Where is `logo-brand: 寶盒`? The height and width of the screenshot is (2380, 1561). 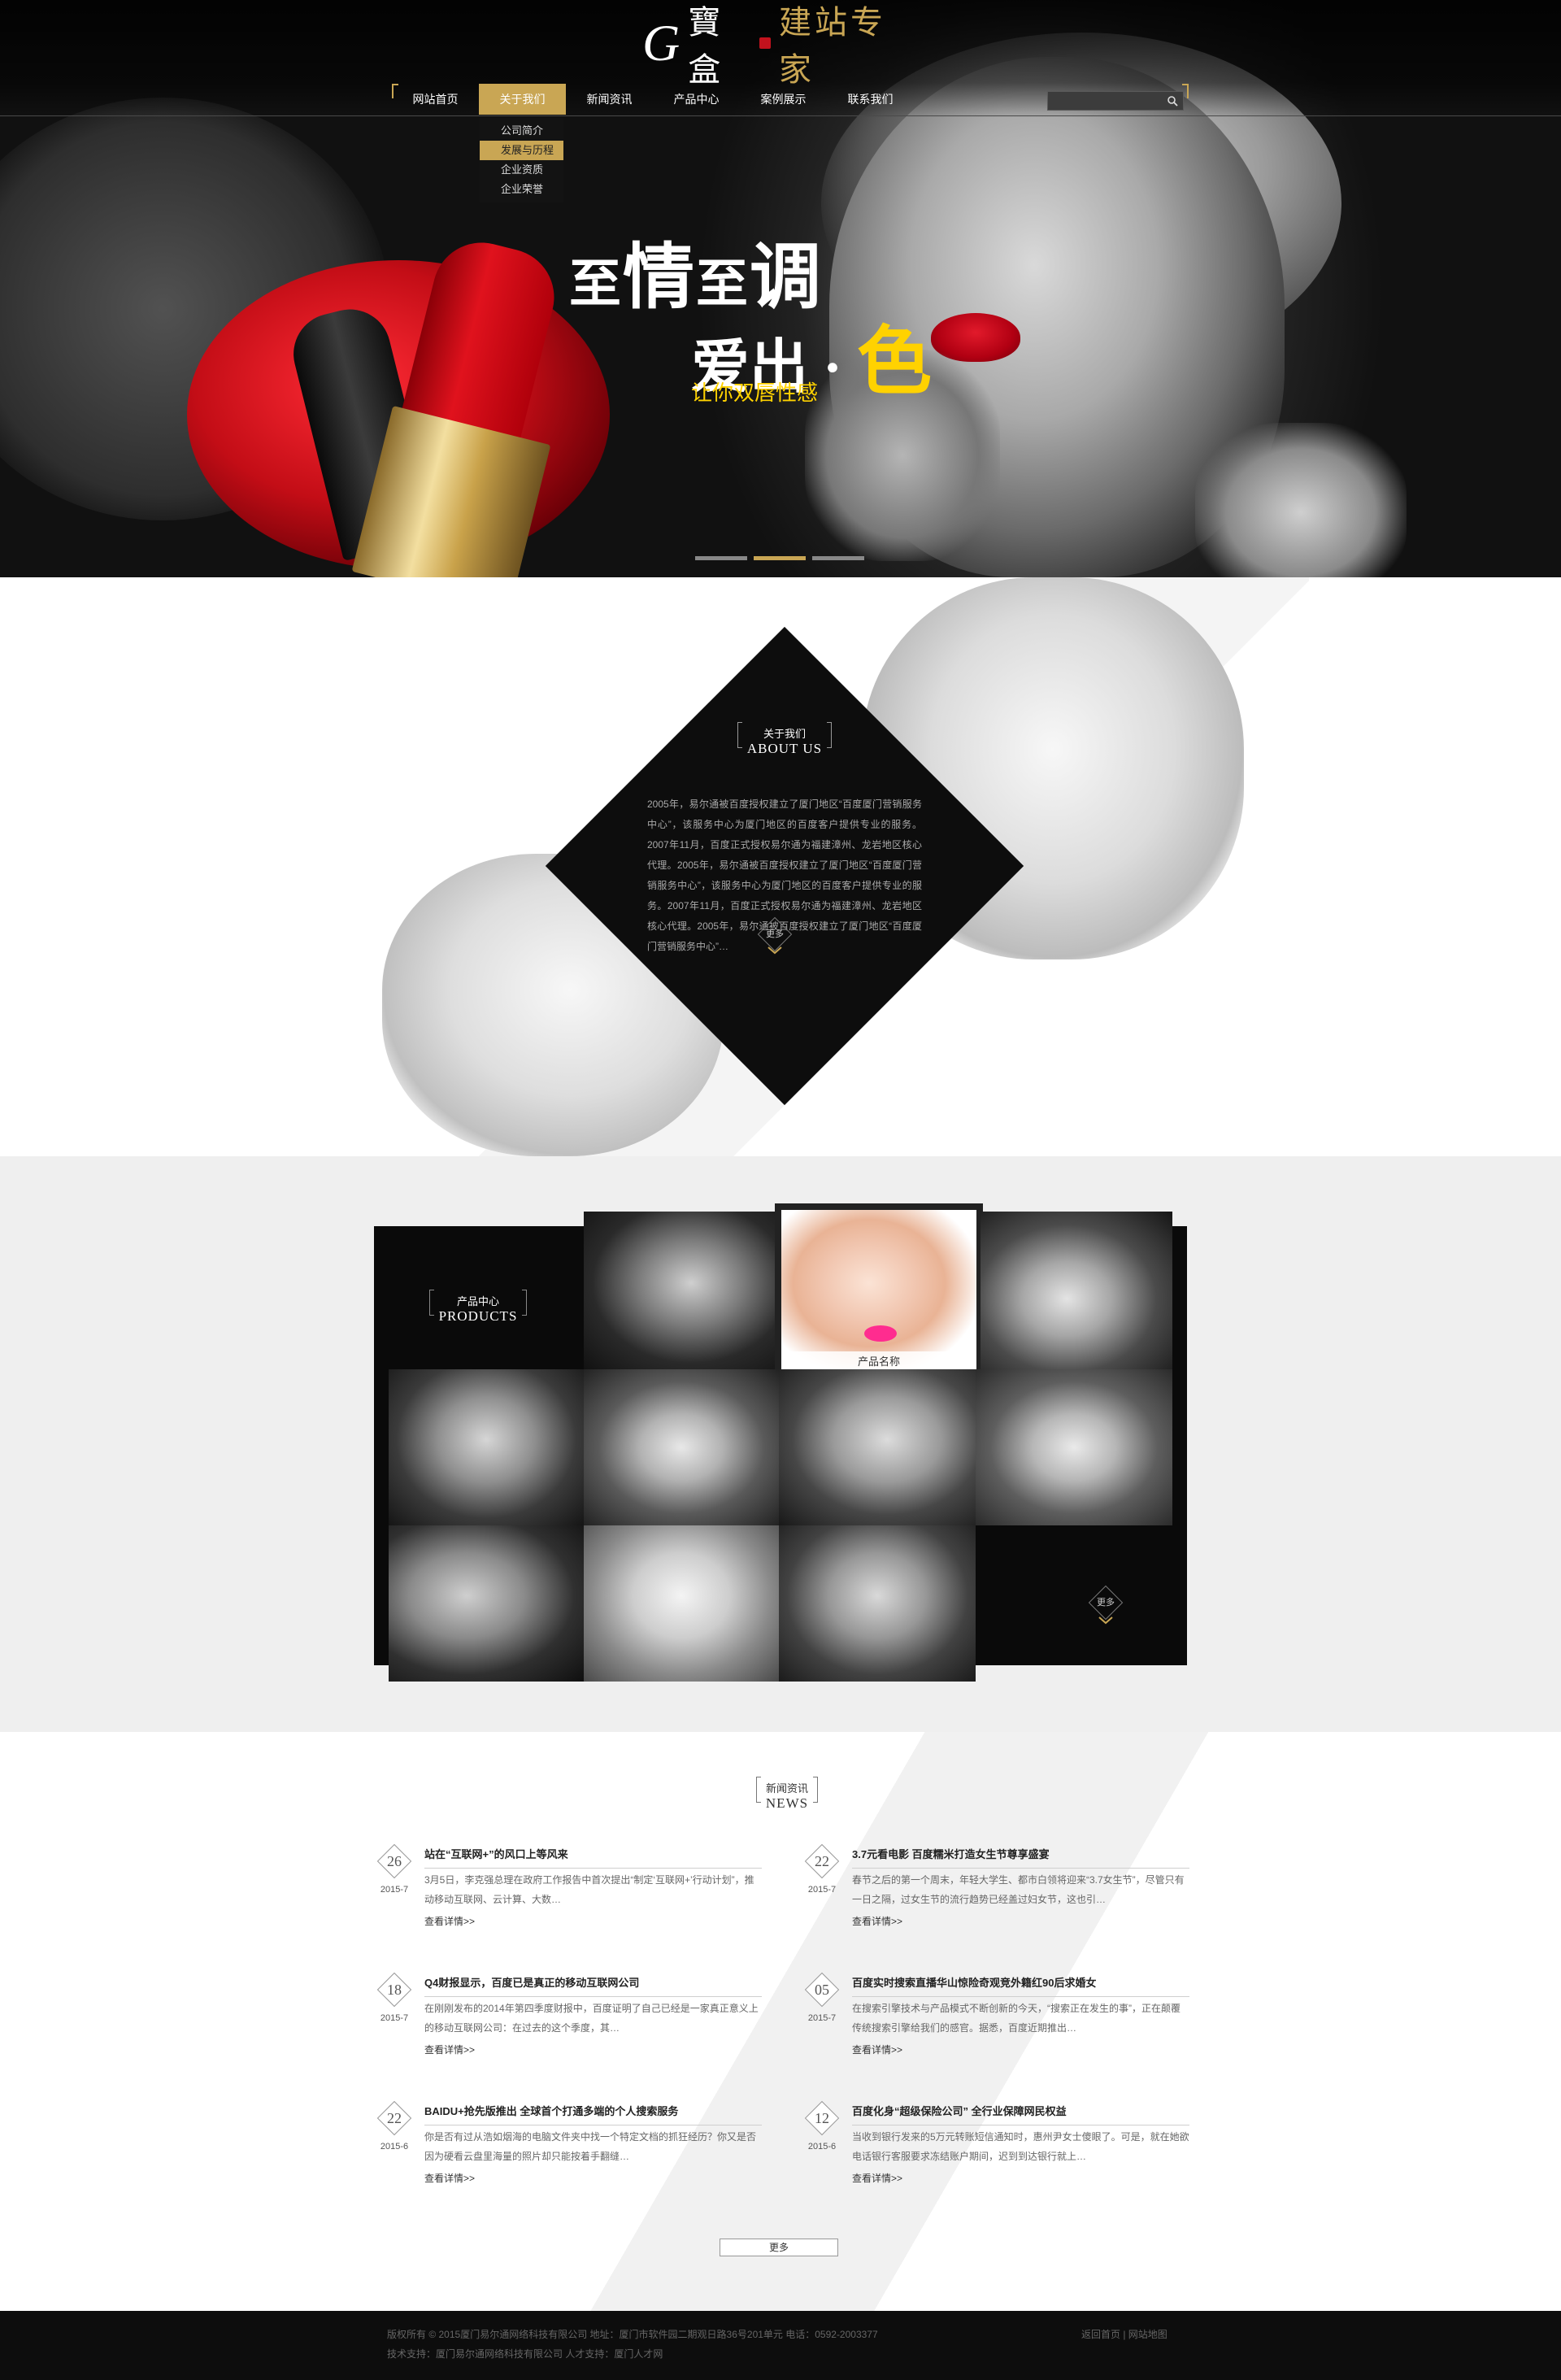 logo-brand: 寶盒 is located at coordinates (704, 46).